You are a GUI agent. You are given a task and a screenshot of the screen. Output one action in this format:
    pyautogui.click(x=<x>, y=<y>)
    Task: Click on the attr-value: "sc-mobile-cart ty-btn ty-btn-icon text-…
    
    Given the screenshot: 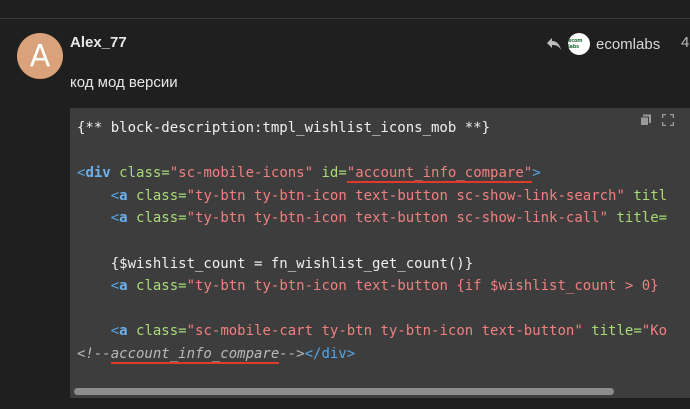 What is the action you would take?
    pyautogui.click(x=384, y=331)
    